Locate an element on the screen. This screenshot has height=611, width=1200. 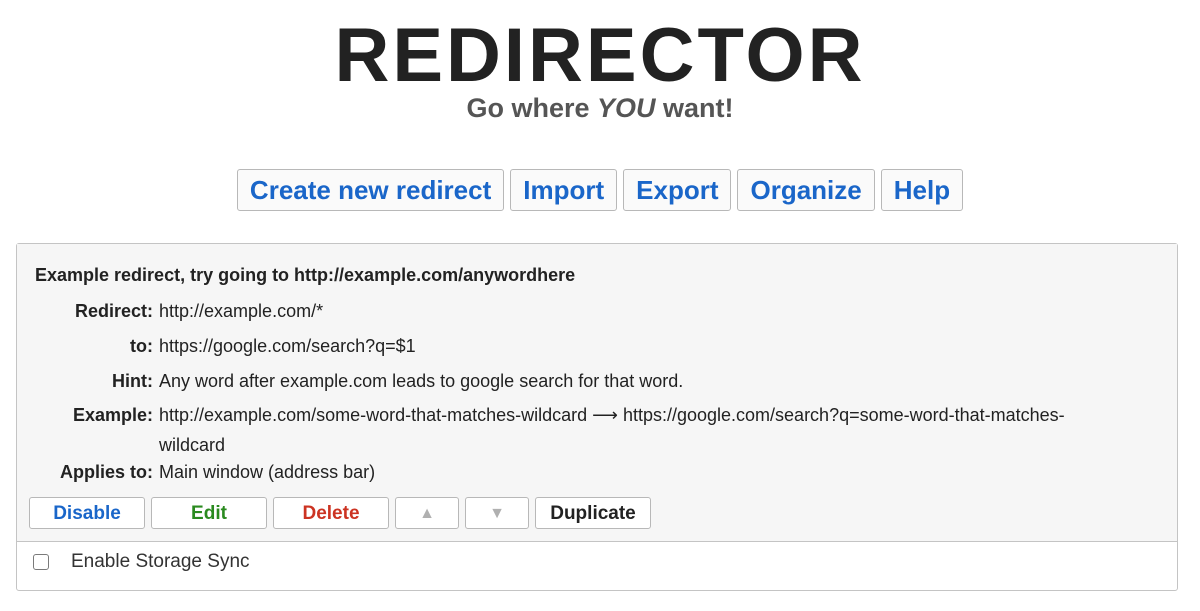
duplicate-button: Duplicate is located at coordinates (593, 513).